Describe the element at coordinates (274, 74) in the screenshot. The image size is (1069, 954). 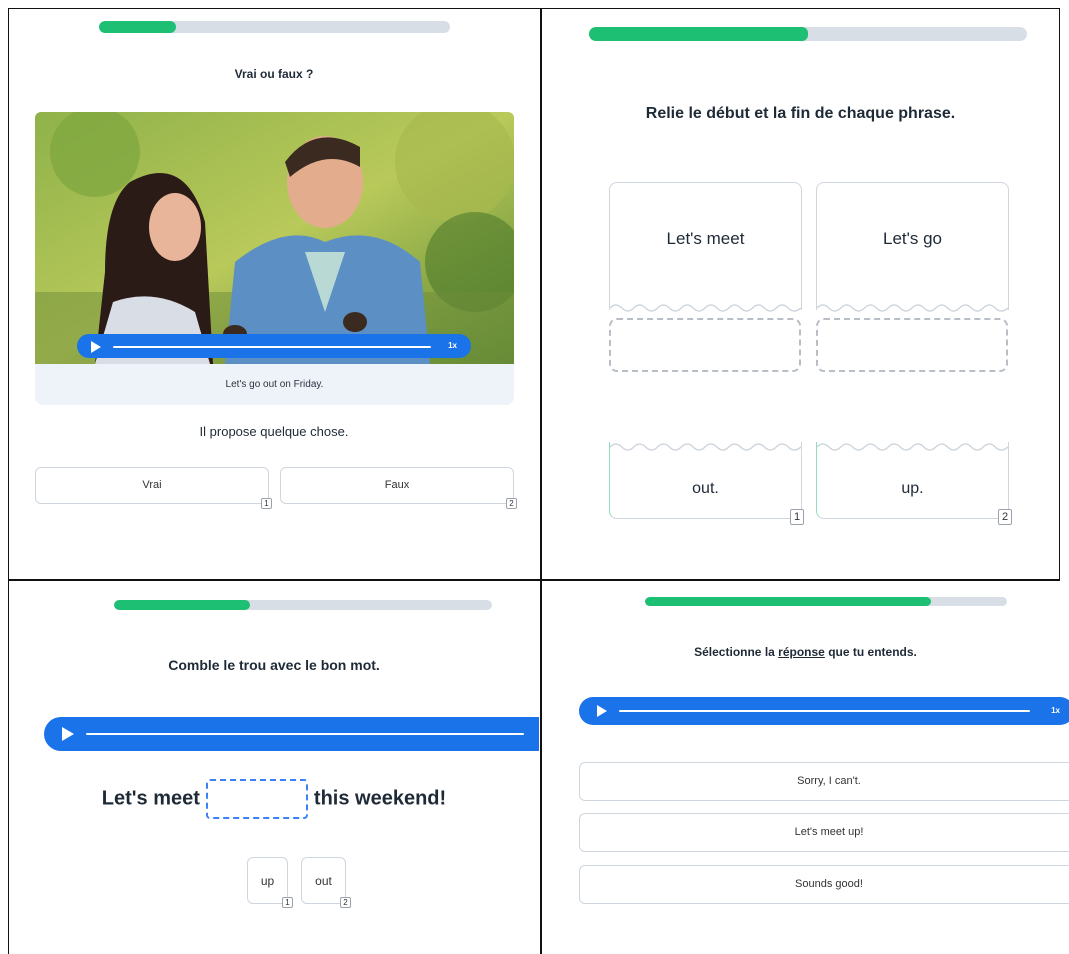
I see `exercise-title: Vrai ou faux ?` at that location.